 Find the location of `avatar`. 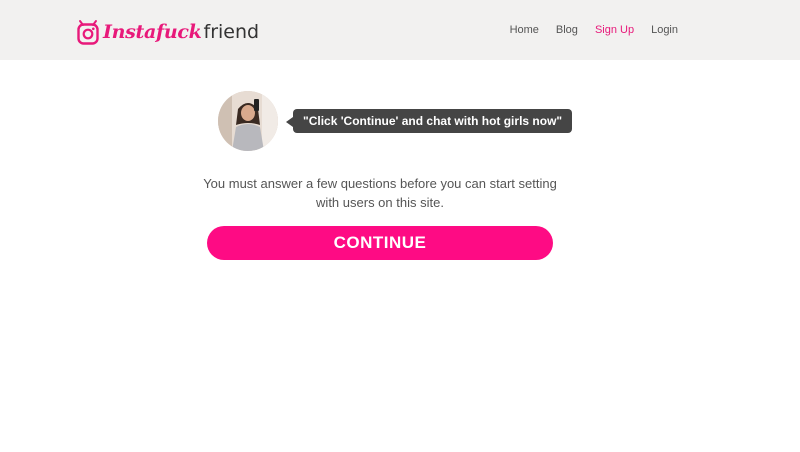

avatar is located at coordinates (248, 121).